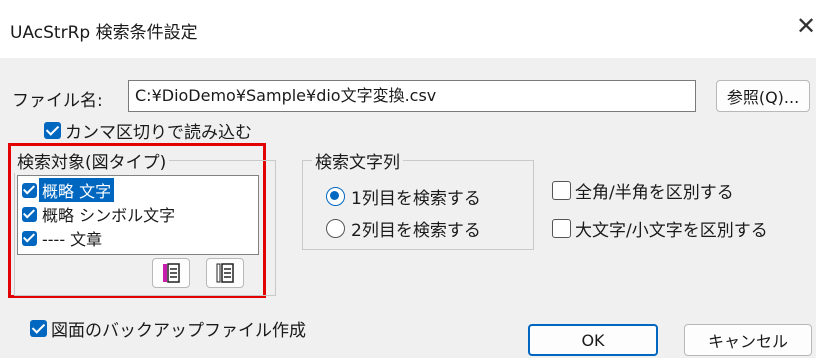 The width and height of the screenshot is (816, 358). What do you see at coordinates (654, 193) in the screenshot?
I see `fullwidth-label: 全角/半角を区別する` at bounding box center [654, 193].